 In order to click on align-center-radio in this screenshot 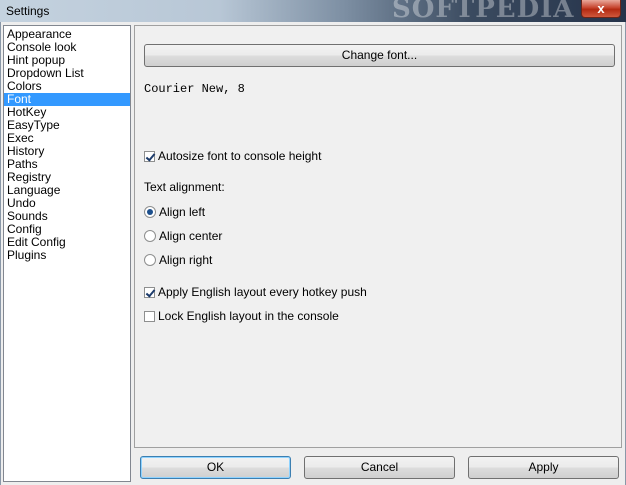, I will do `click(150, 236)`.